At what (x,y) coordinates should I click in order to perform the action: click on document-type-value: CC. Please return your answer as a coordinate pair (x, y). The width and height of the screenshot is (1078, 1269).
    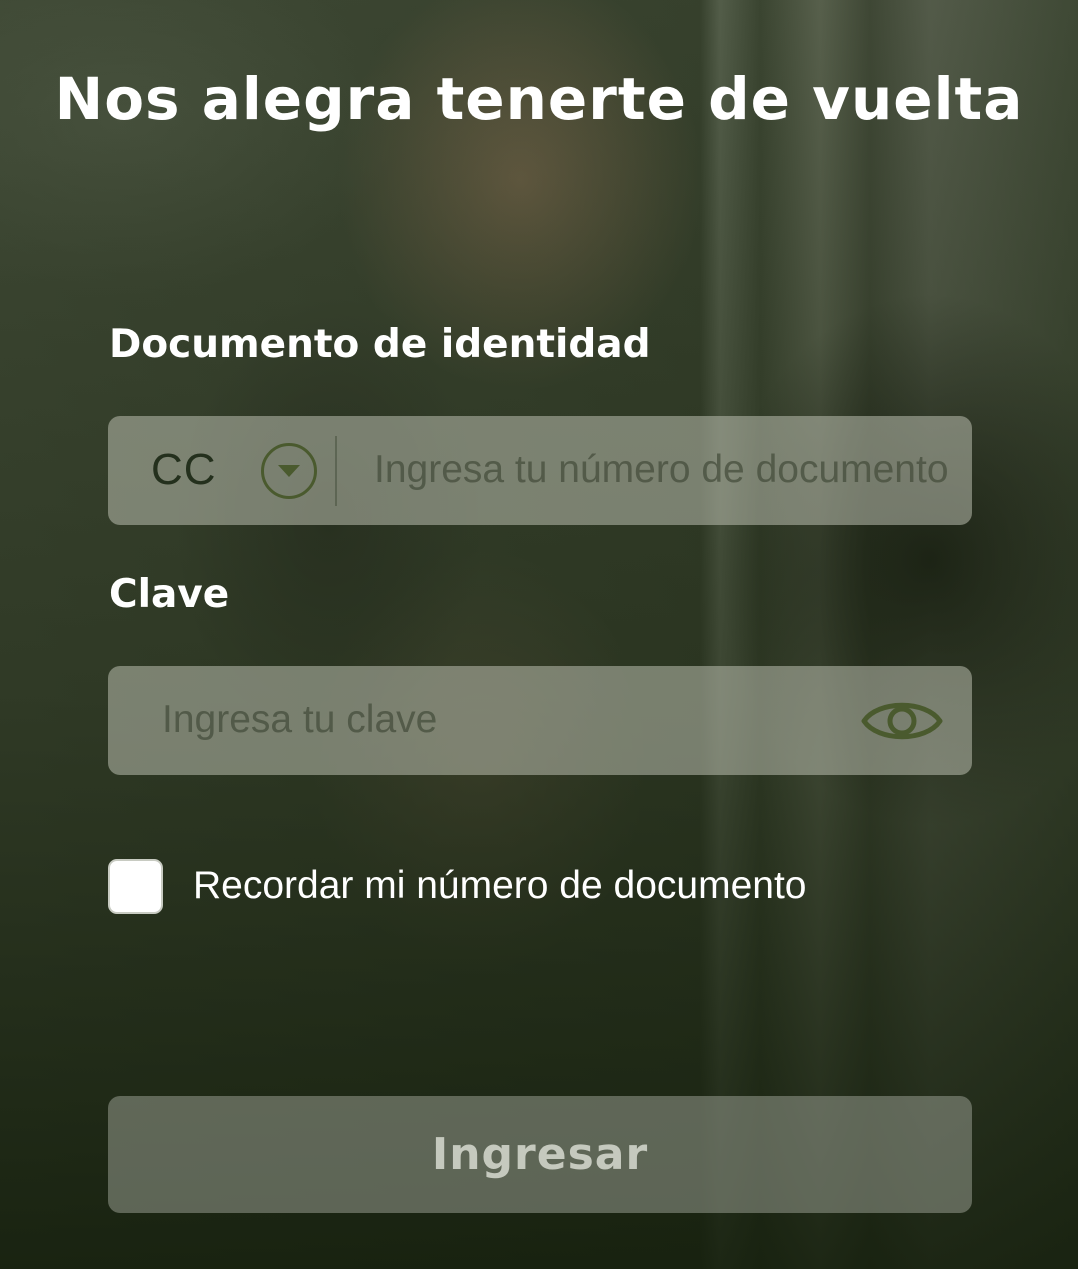
    Looking at the image, I should click on (184, 470).